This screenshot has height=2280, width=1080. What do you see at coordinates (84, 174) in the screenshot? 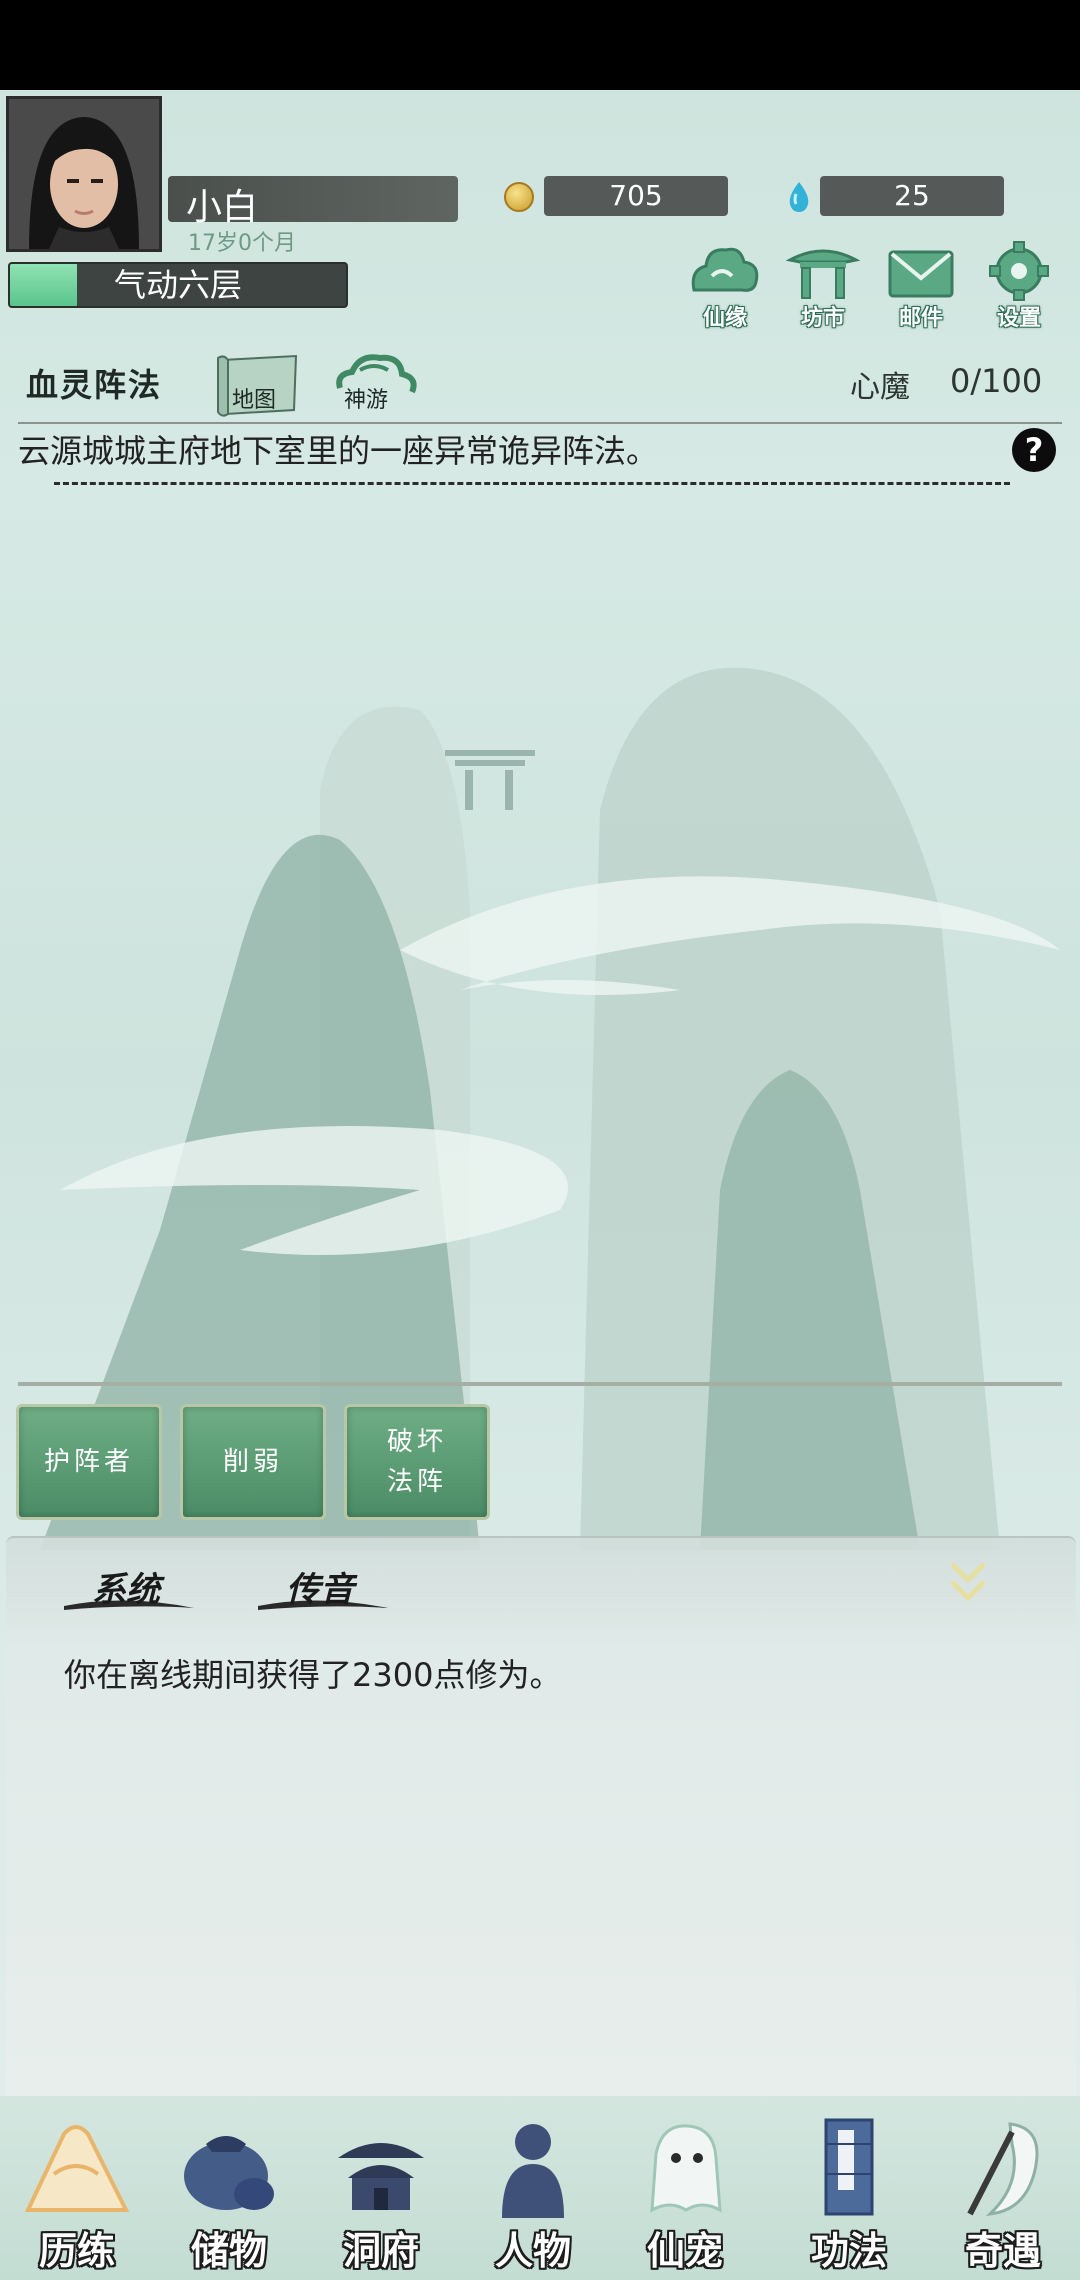
I see `player-avatar` at bounding box center [84, 174].